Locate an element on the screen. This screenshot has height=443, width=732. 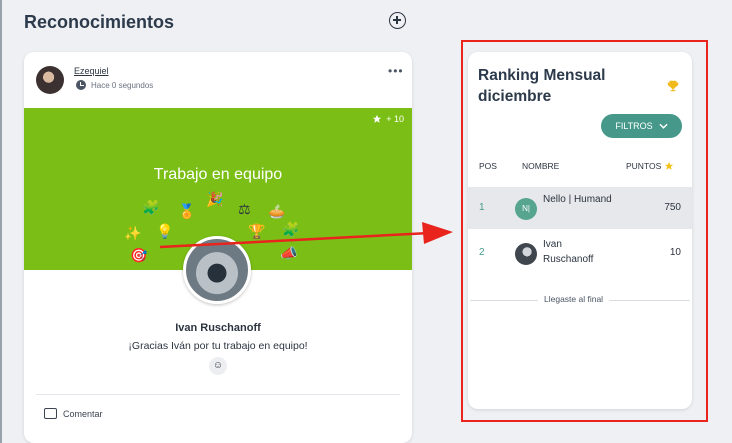
chevron-down-icon is located at coordinates (663, 126).